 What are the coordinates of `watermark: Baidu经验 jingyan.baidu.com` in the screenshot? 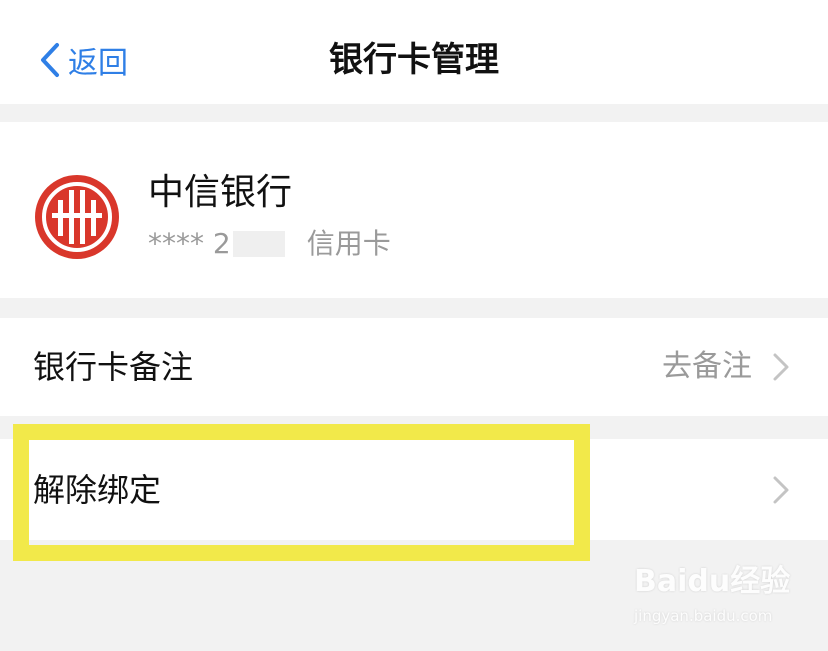 It's located at (712, 598).